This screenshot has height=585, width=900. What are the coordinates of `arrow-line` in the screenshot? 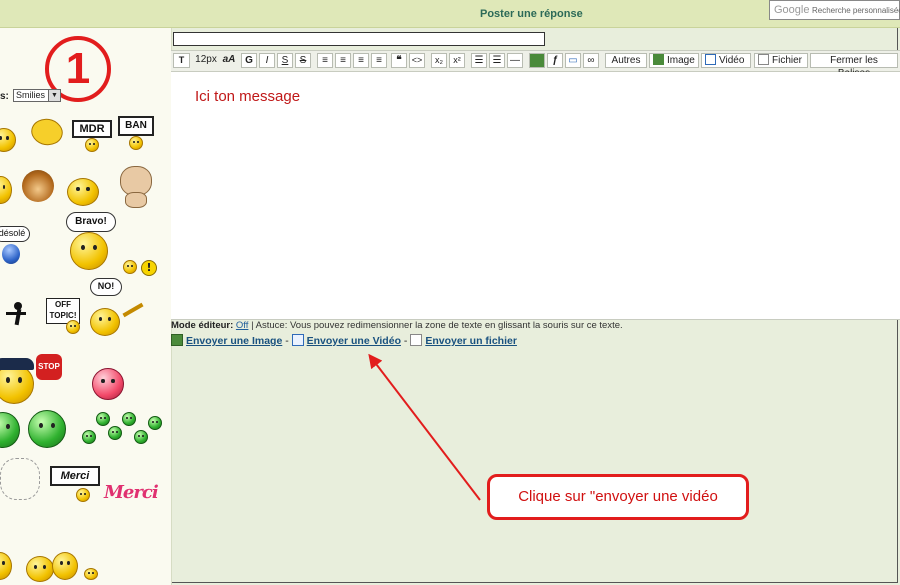 It's located at (424, 427).